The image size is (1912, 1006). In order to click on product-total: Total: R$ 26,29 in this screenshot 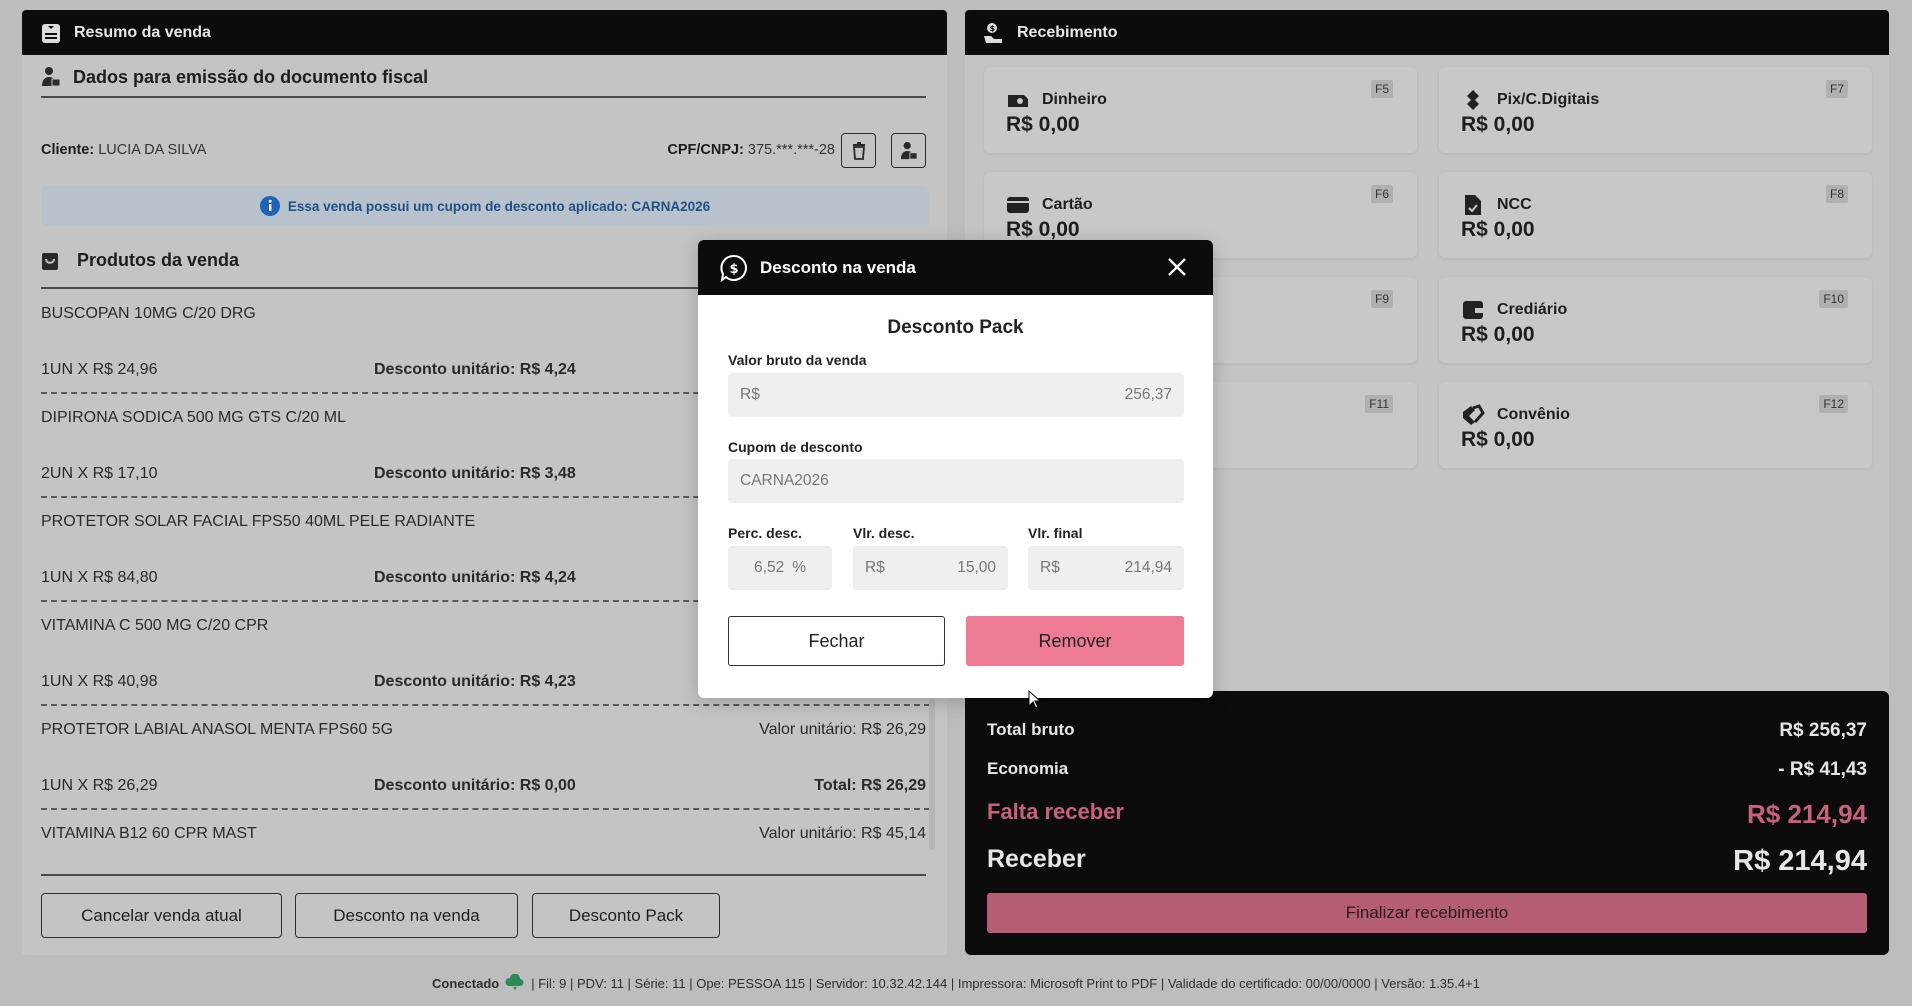, I will do `click(870, 785)`.